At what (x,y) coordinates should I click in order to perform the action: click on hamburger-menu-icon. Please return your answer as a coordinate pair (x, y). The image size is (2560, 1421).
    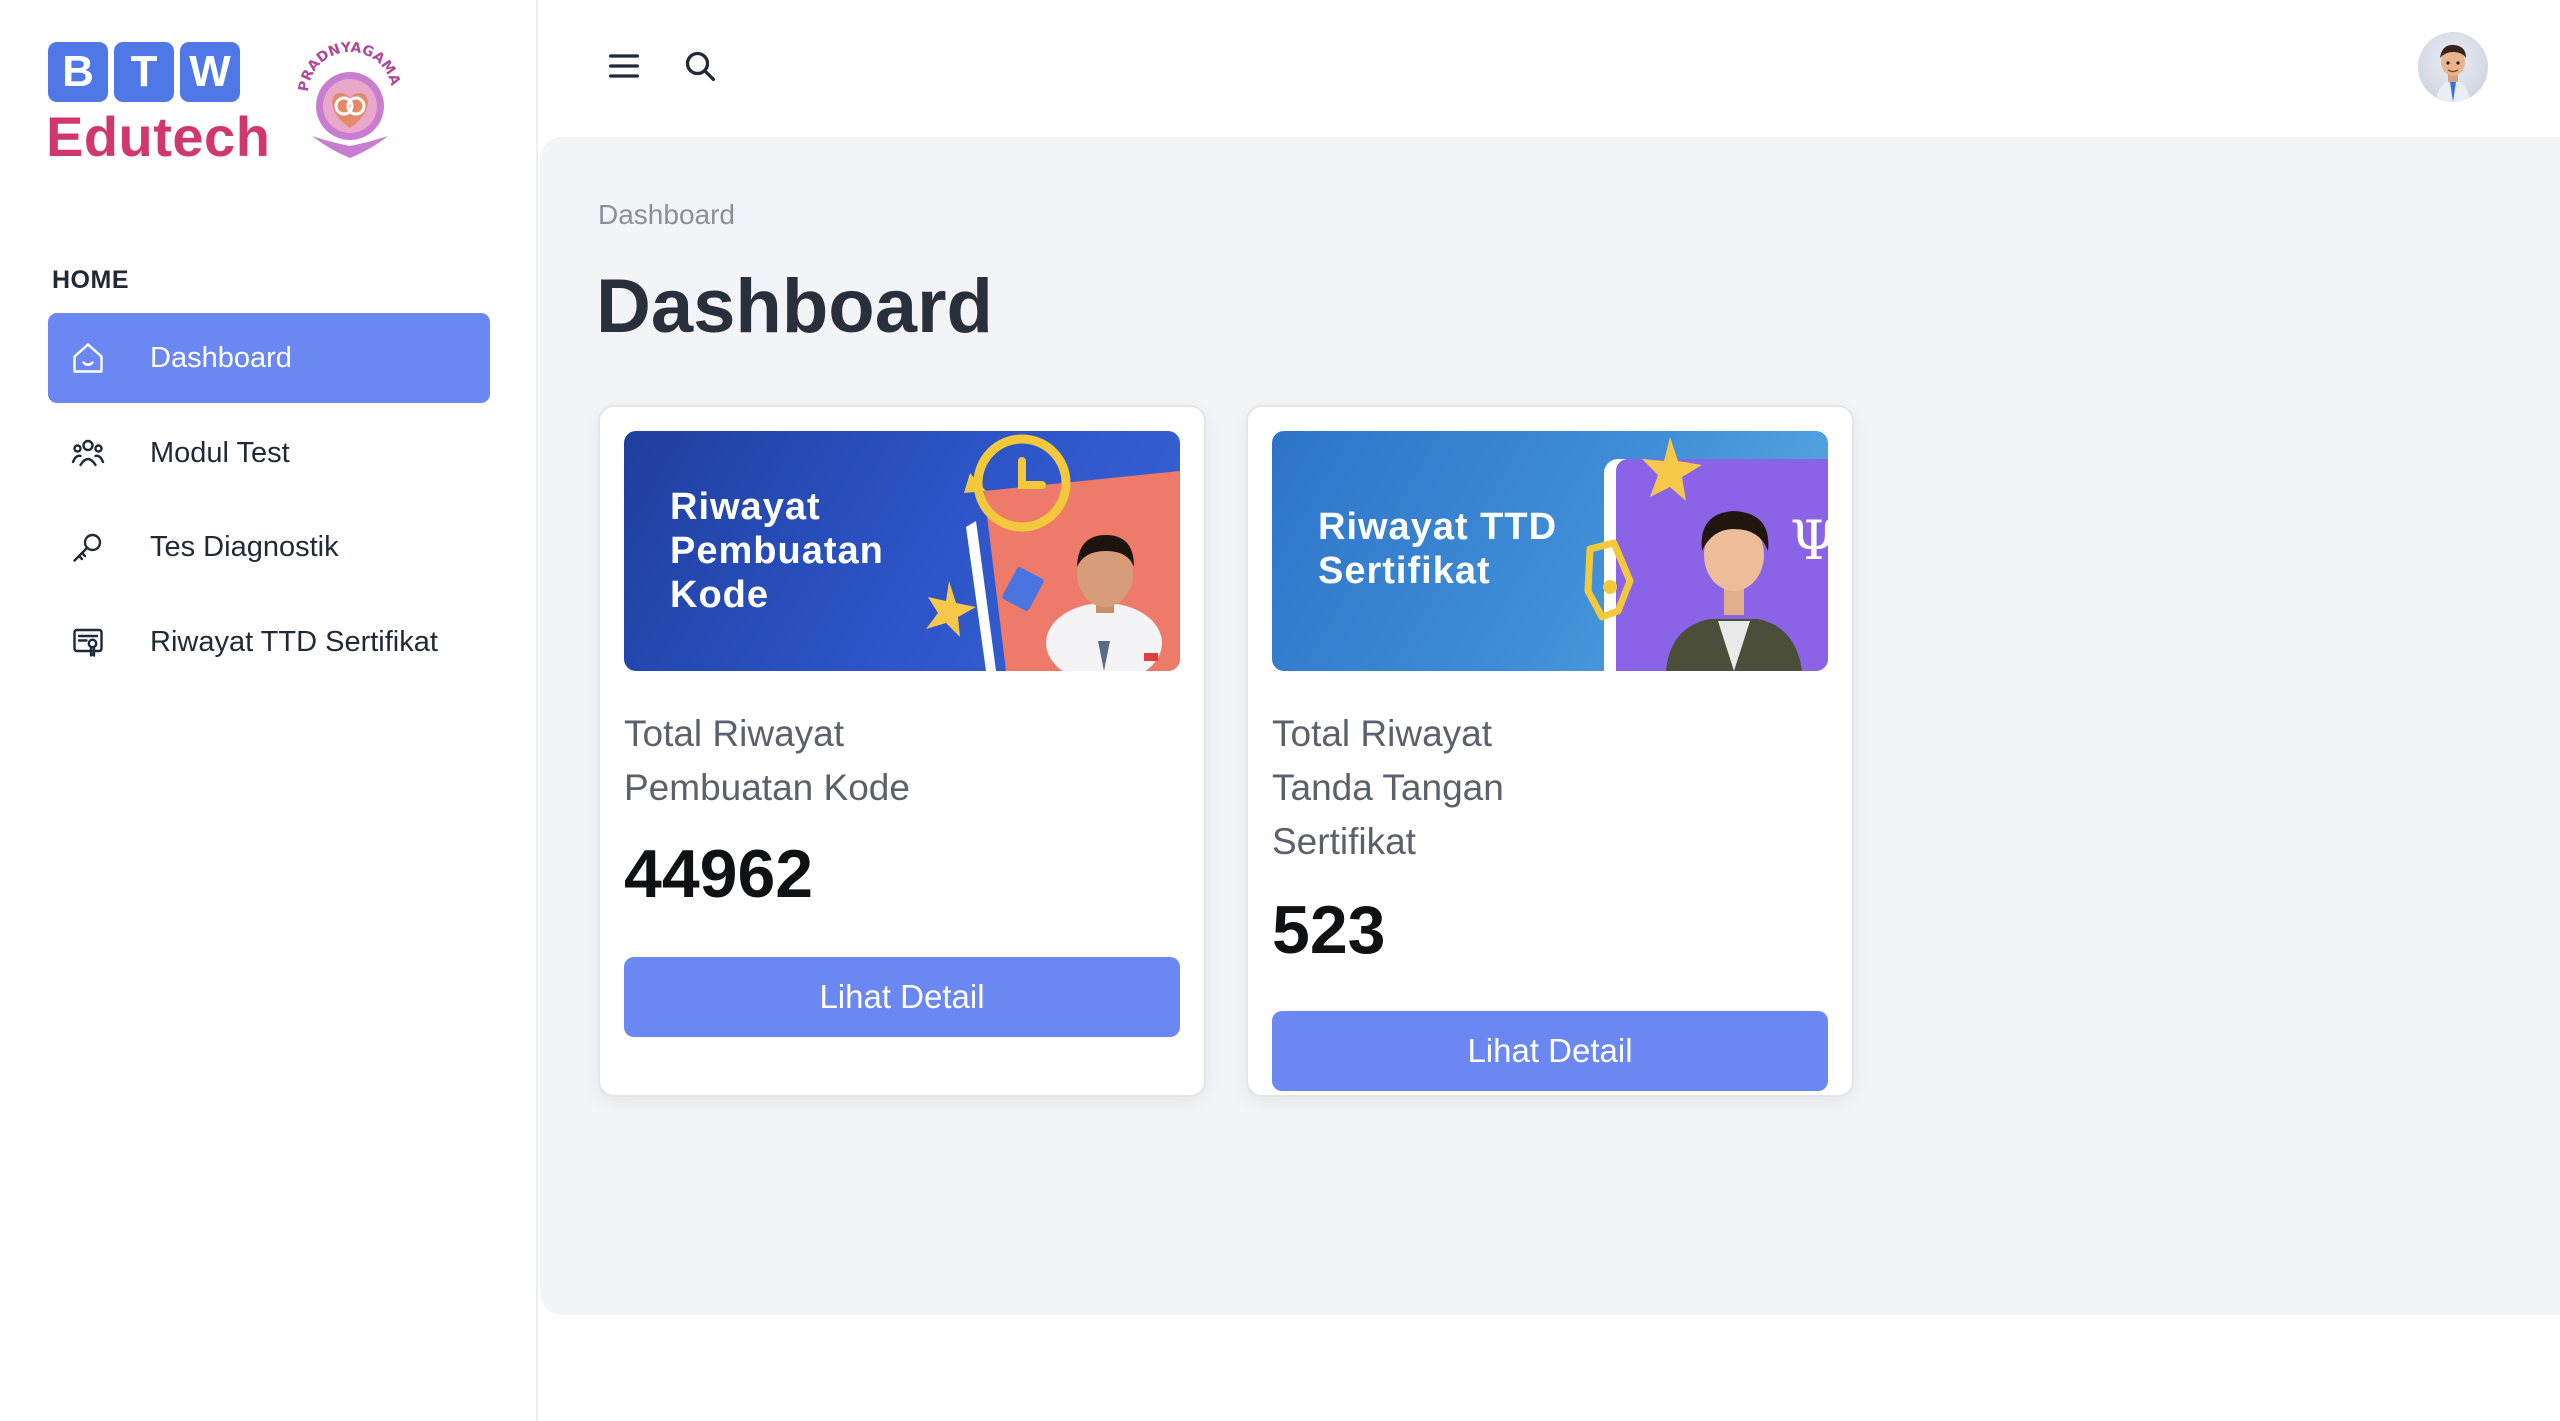
    Looking at the image, I should click on (624, 66).